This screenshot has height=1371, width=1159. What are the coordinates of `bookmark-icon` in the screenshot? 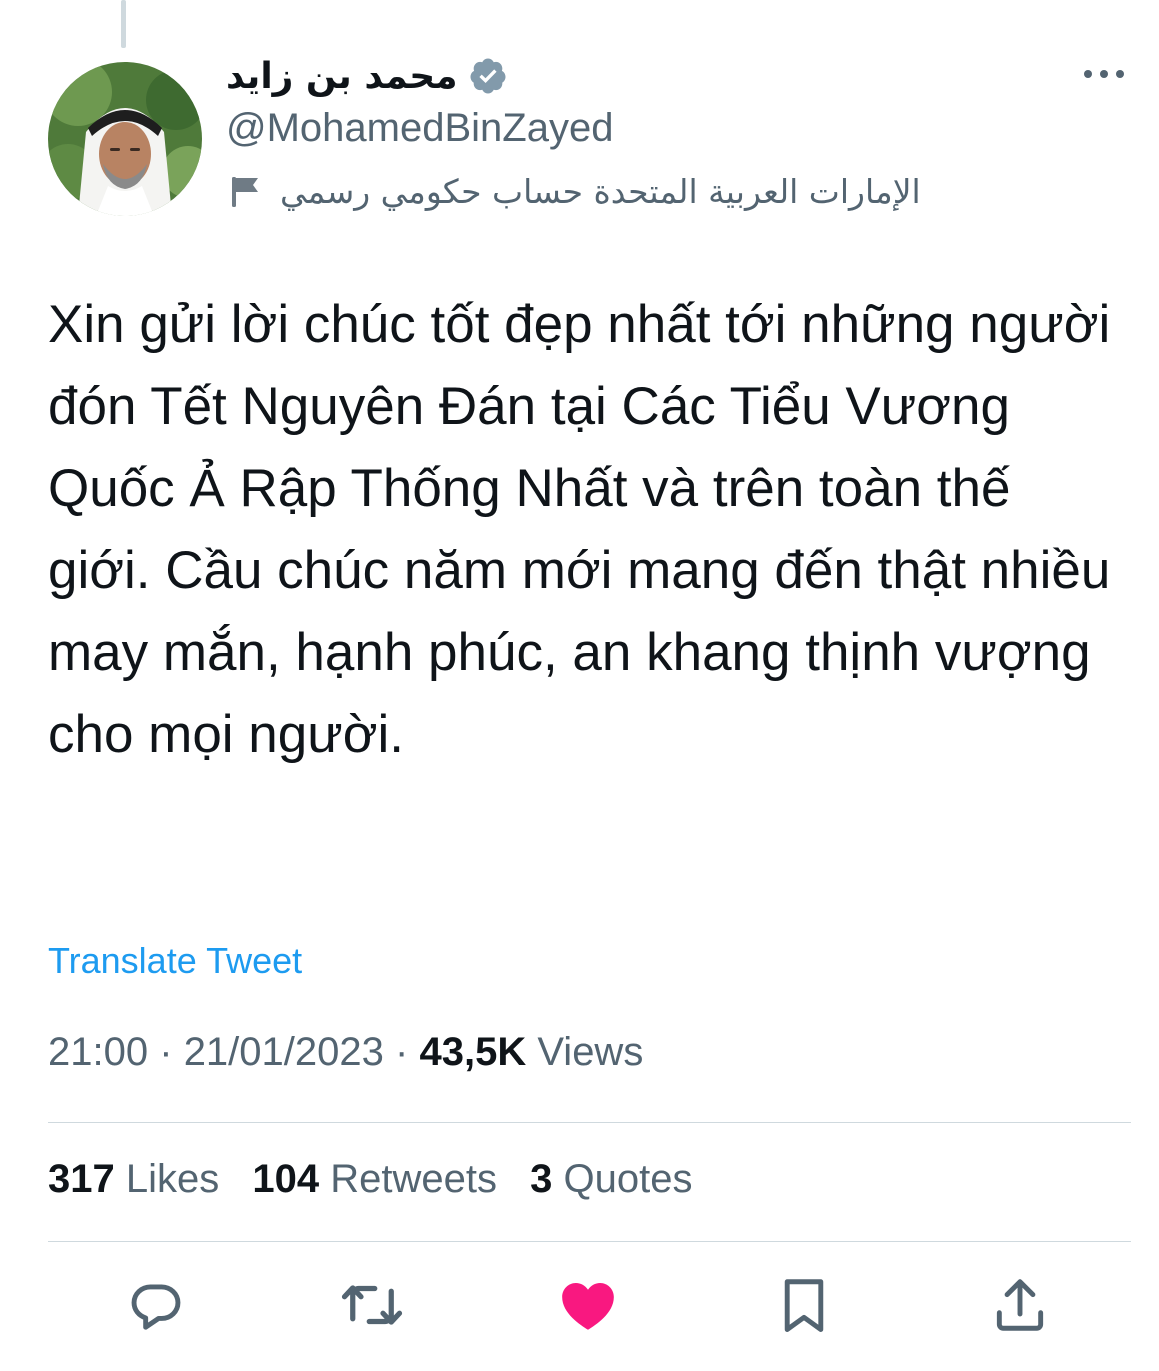 It's located at (804, 1305).